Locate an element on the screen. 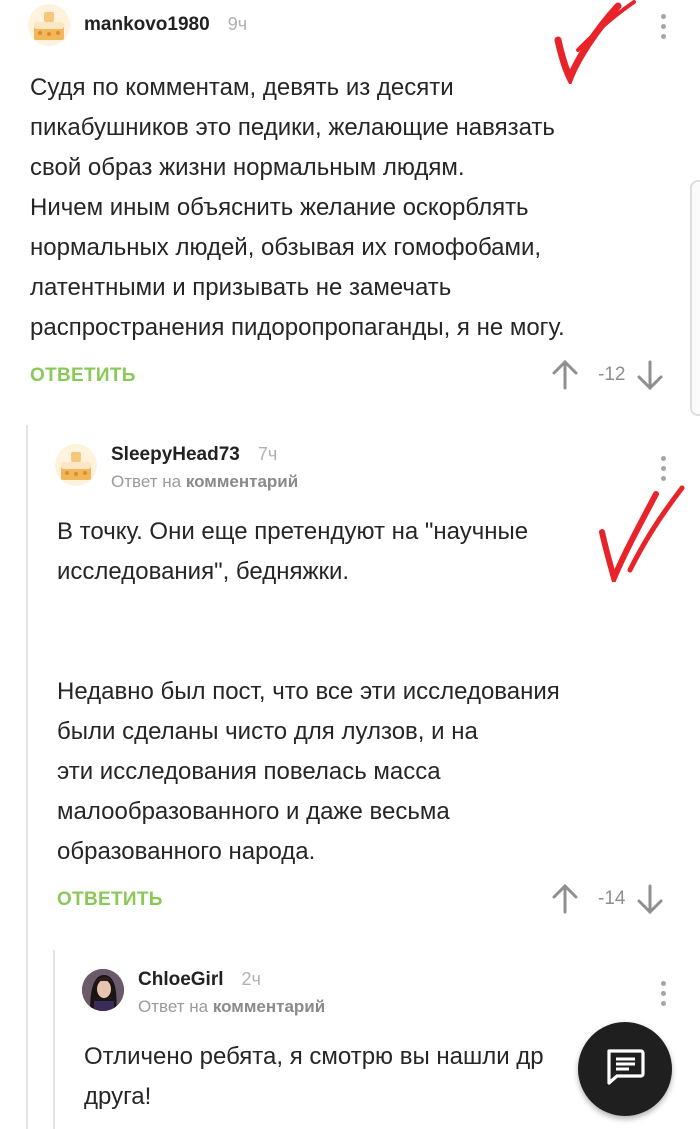  reply-to-line: Ответ на комментарий is located at coordinates (231, 1007).